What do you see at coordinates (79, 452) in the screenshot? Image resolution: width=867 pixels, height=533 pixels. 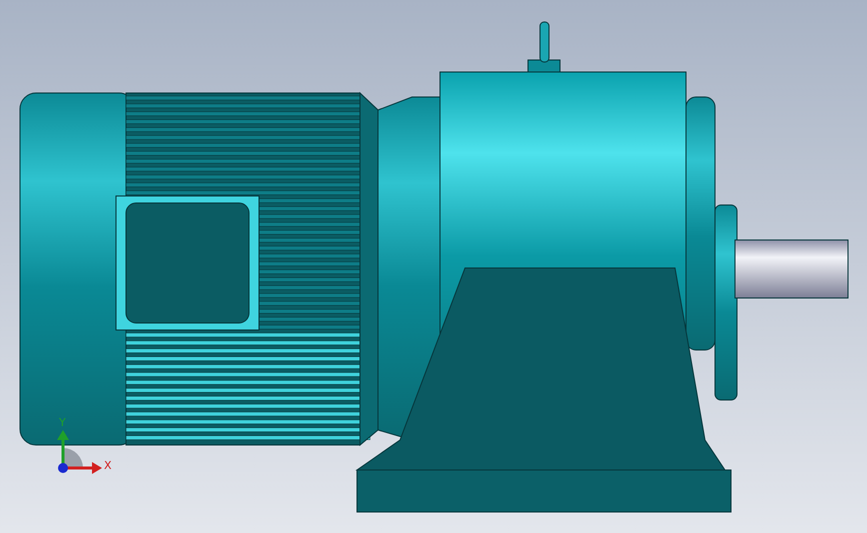 I see `axis-triad-icon` at bounding box center [79, 452].